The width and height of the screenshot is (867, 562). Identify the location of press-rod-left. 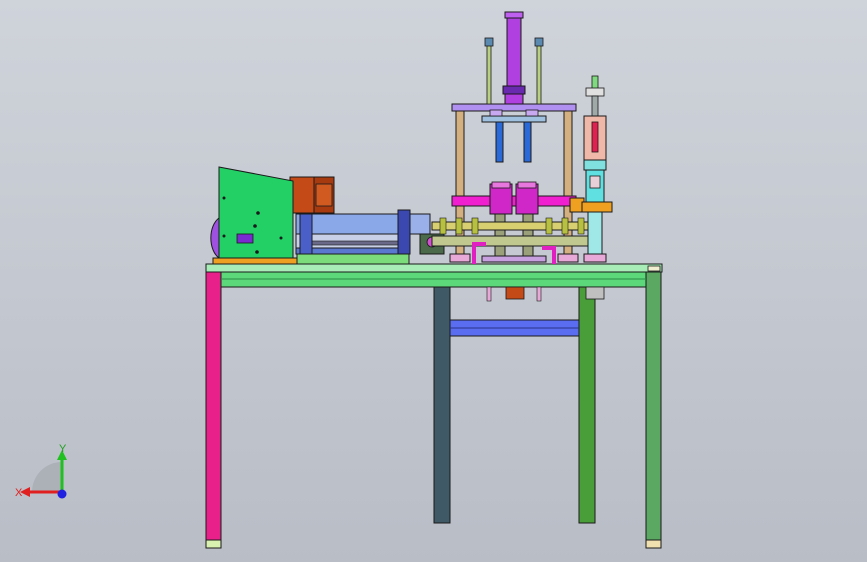
(499, 142).